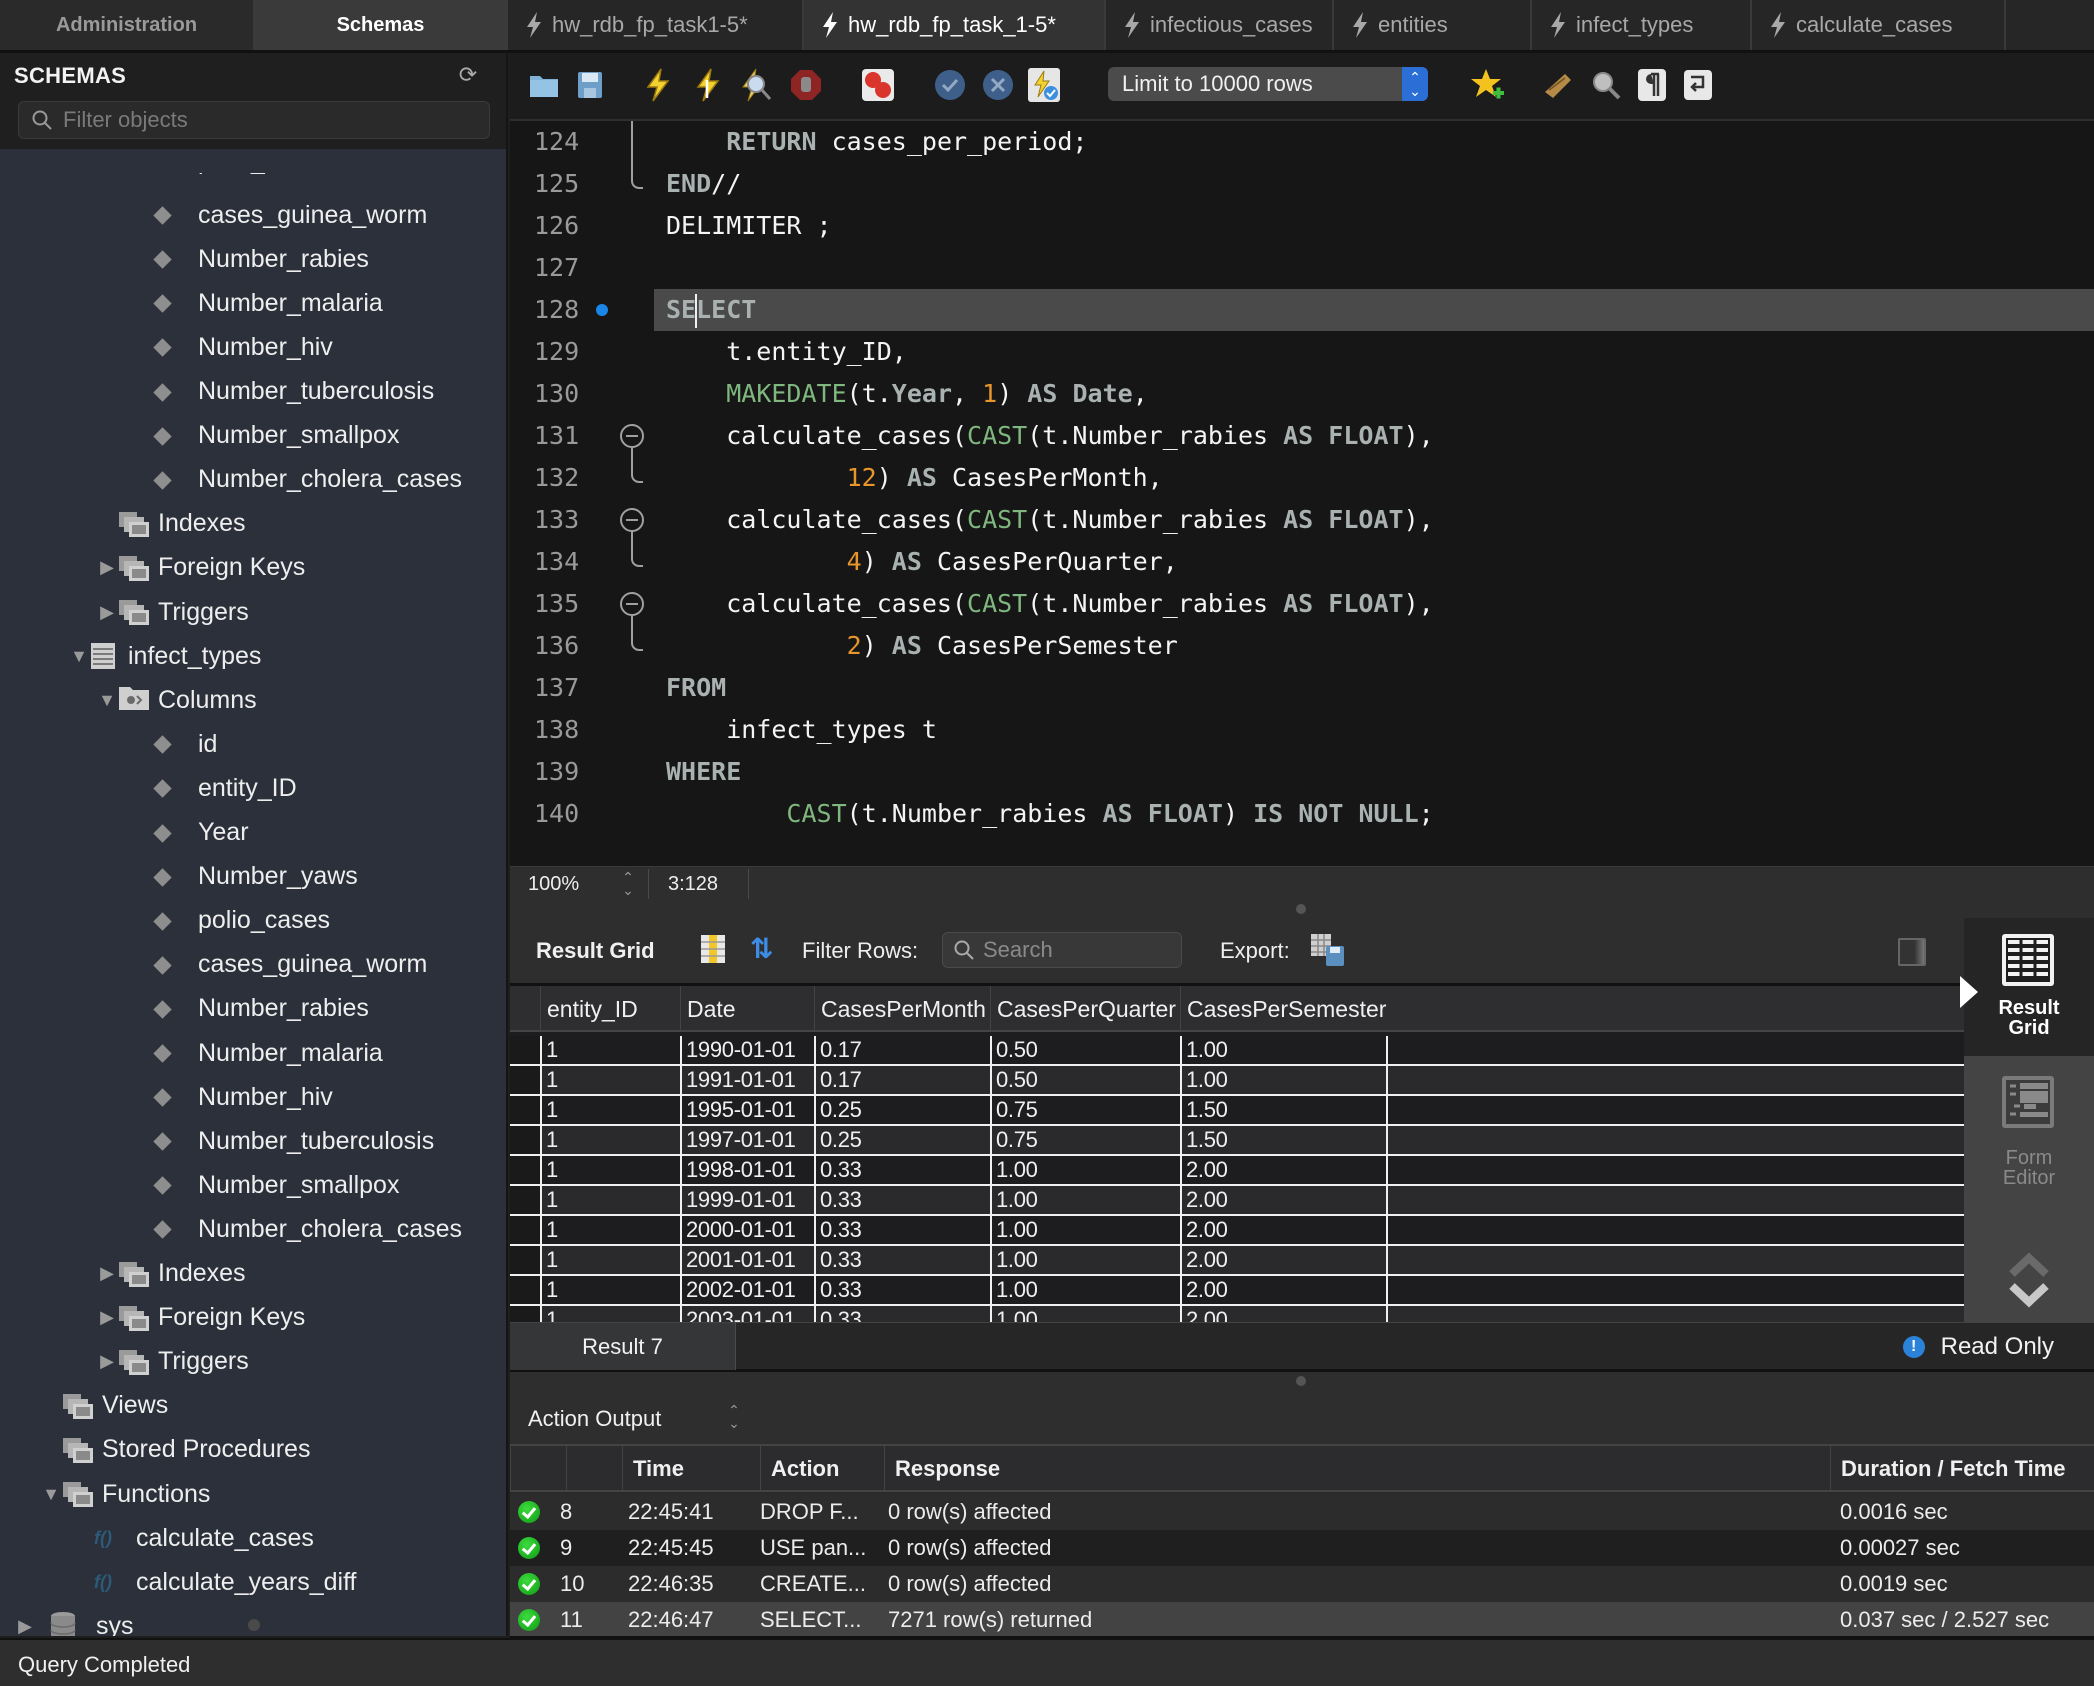 The image size is (2094, 1686). Describe the element at coordinates (79, 656) in the screenshot. I see `expanded-triangle-icon: ▼` at that location.